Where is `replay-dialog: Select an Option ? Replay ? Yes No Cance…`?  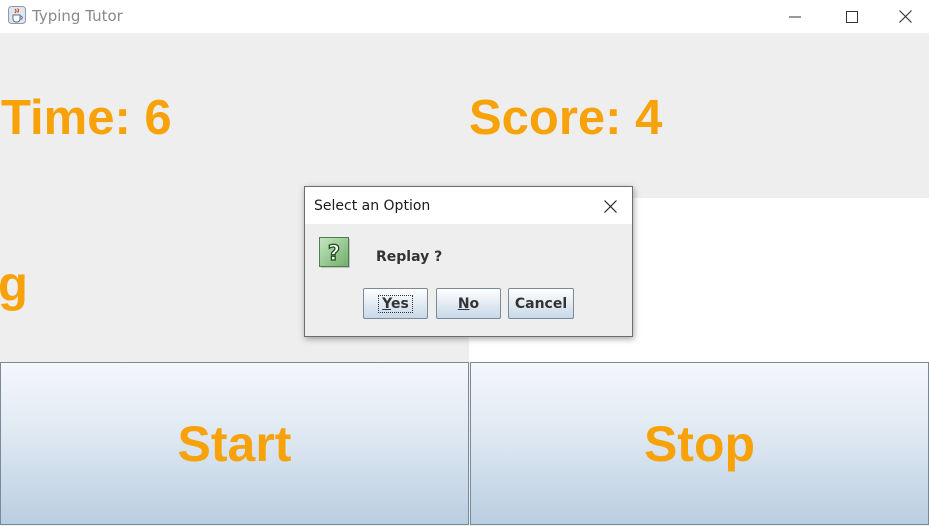
replay-dialog: Select an Option ? Replay ? Yes No Cance… is located at coordinates (468, 261).